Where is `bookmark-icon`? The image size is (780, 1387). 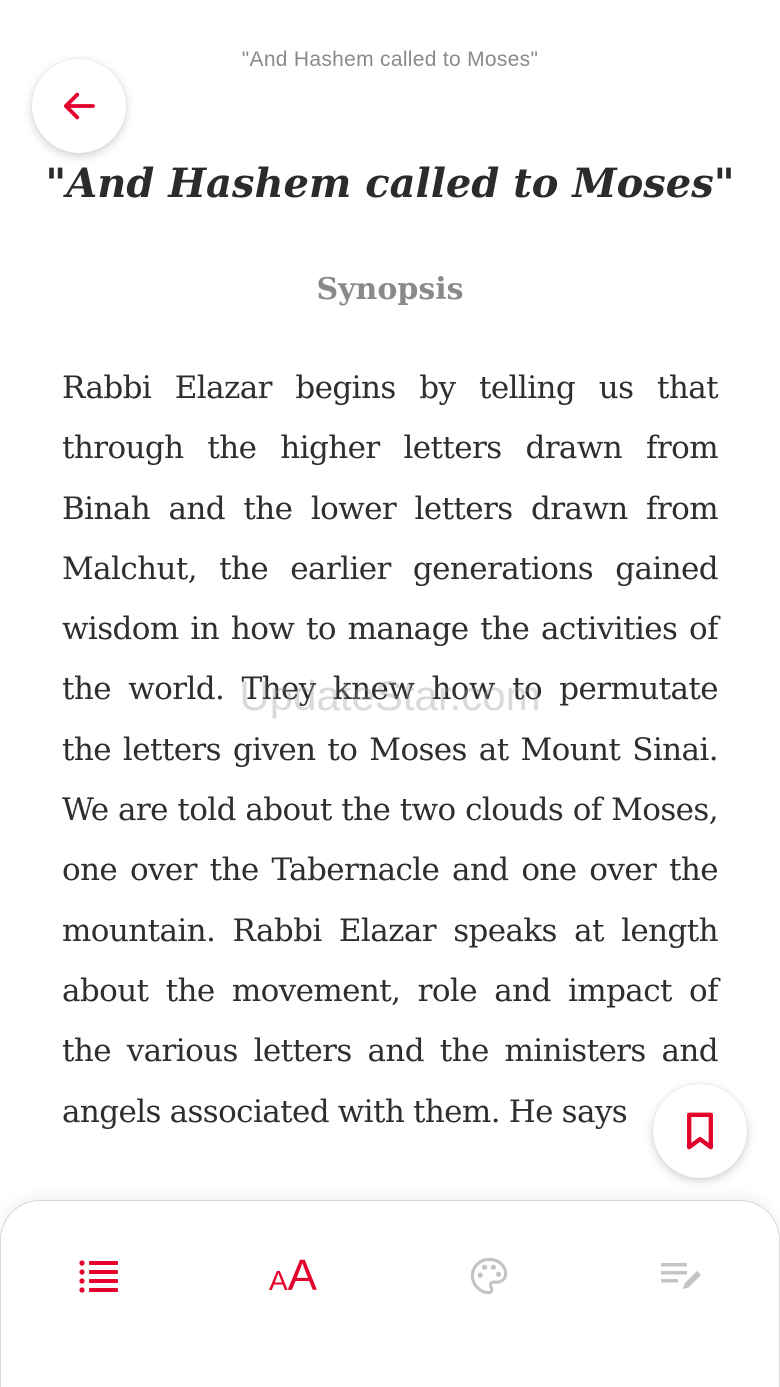 bookmark-icon is located at coordinates (700, 1131).